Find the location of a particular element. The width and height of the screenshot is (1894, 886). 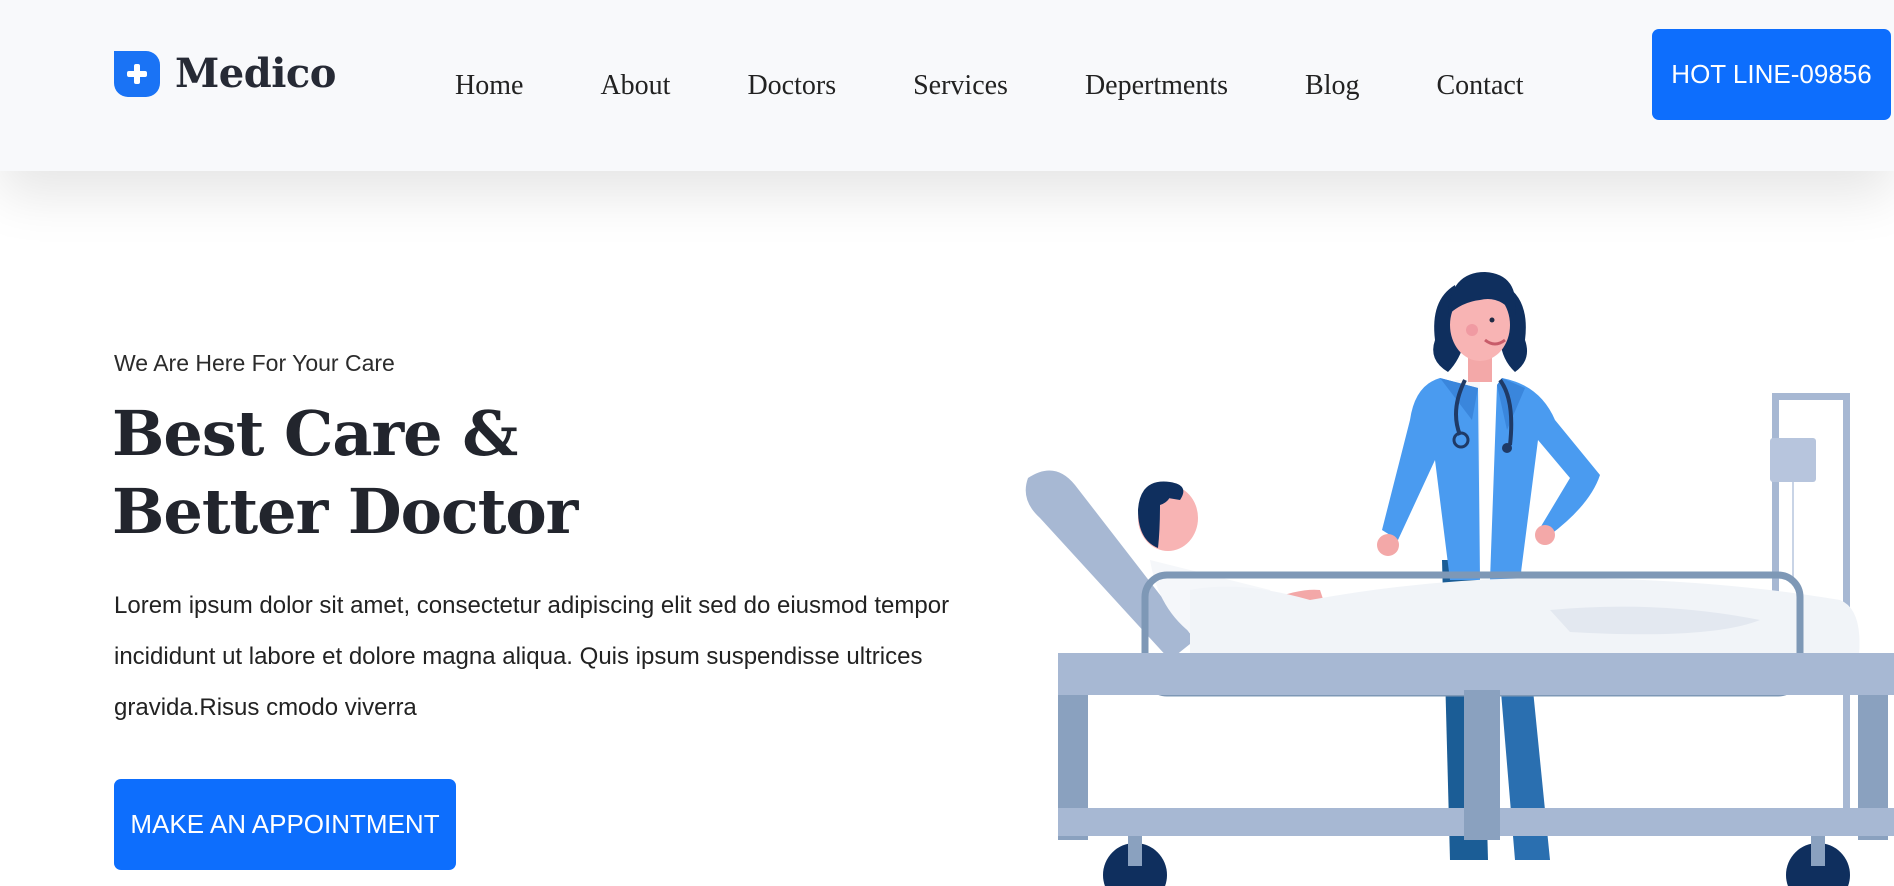

brand-logo: Medico is located at coordinates (225, 73).